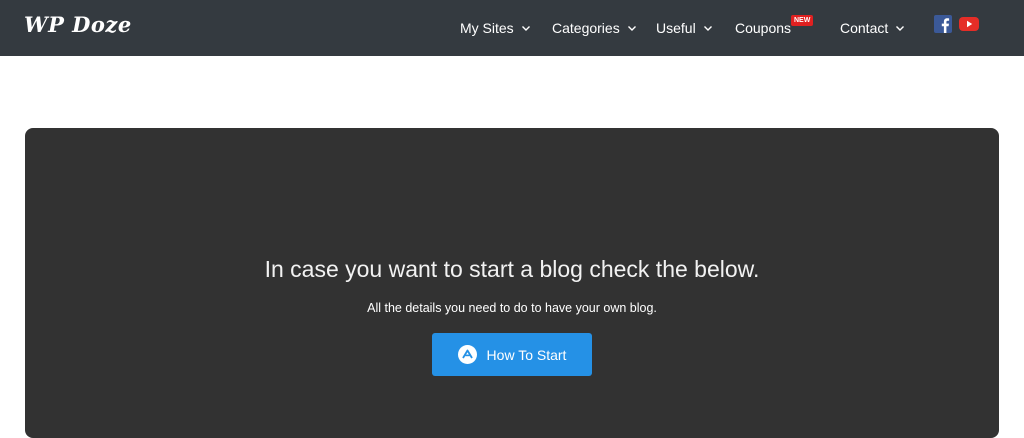 The height and width of the screenshot is (438, 1024). I want to click on nav-my-sites-label: My Sites, so click(487, 28).